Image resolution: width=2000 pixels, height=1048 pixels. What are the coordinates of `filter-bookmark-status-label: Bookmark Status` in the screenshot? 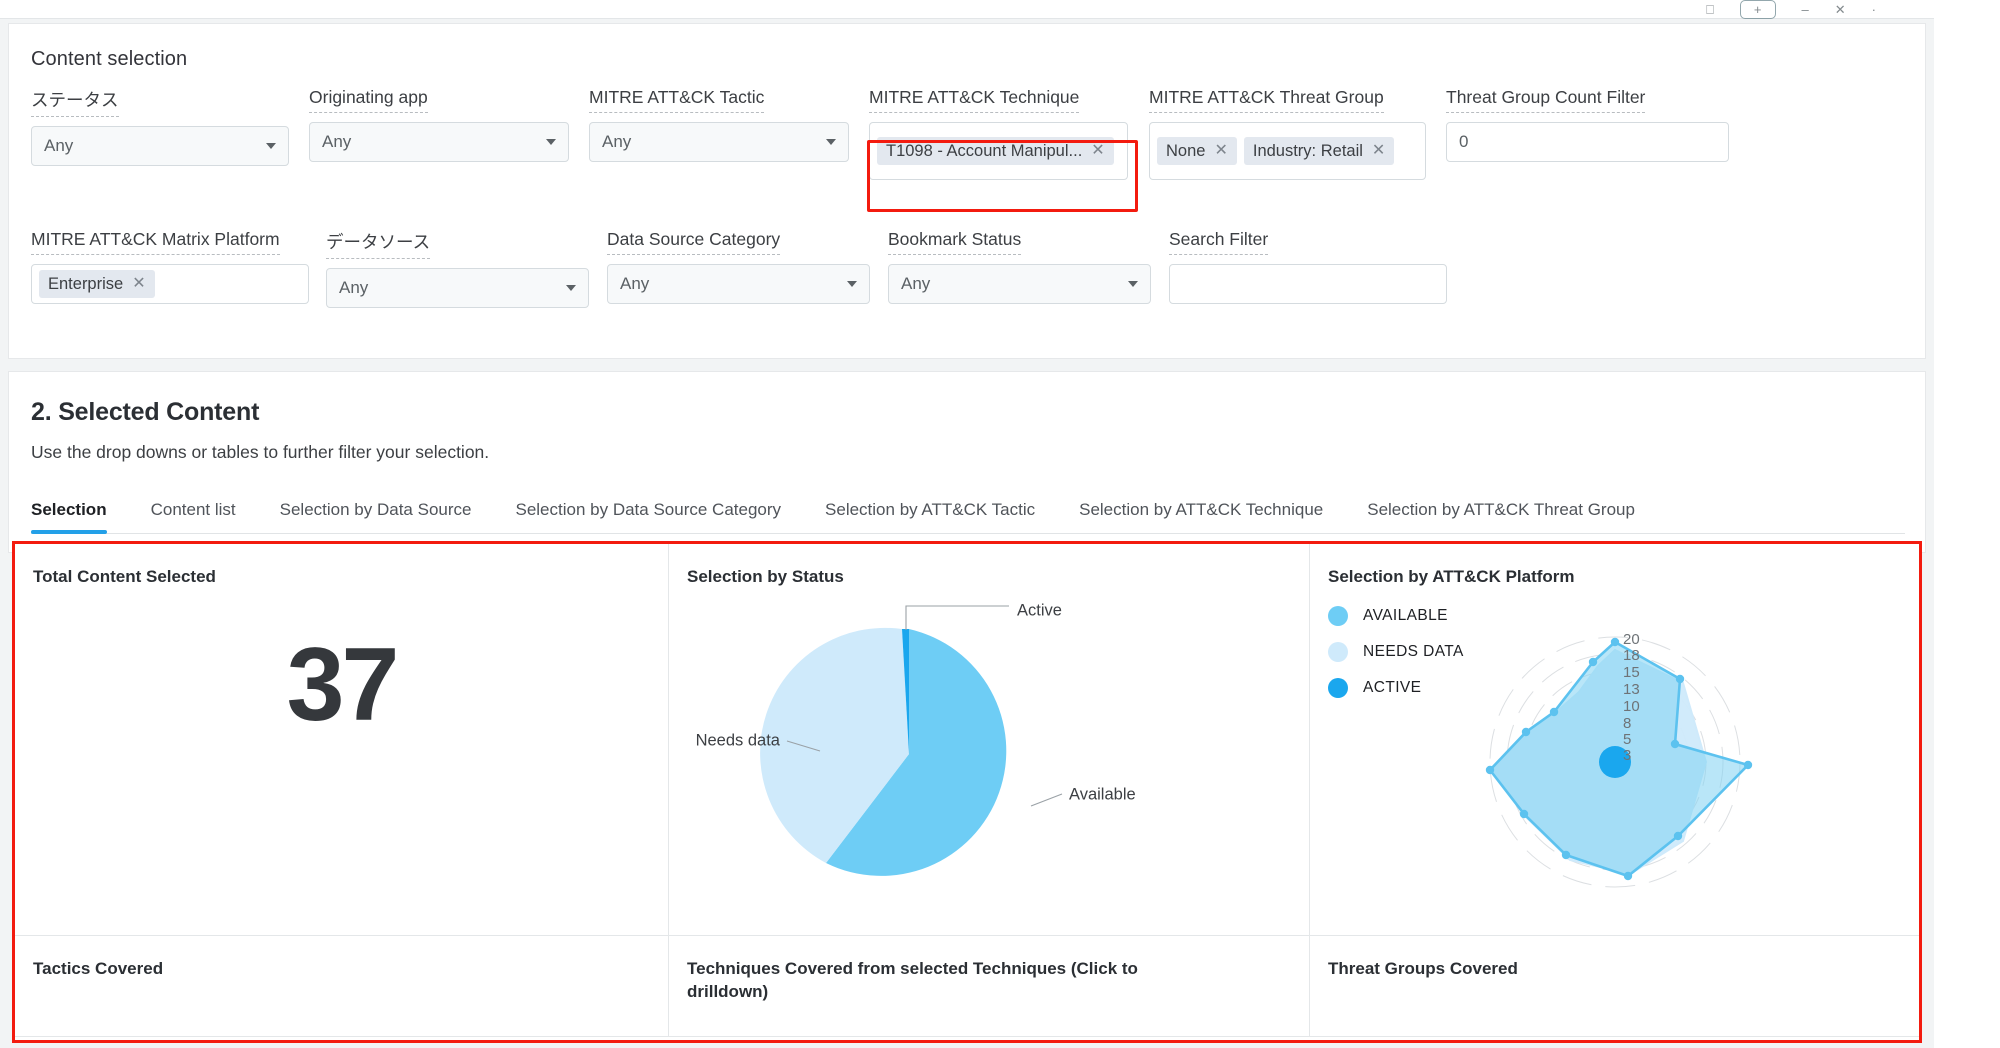 It's located at (955, 242).